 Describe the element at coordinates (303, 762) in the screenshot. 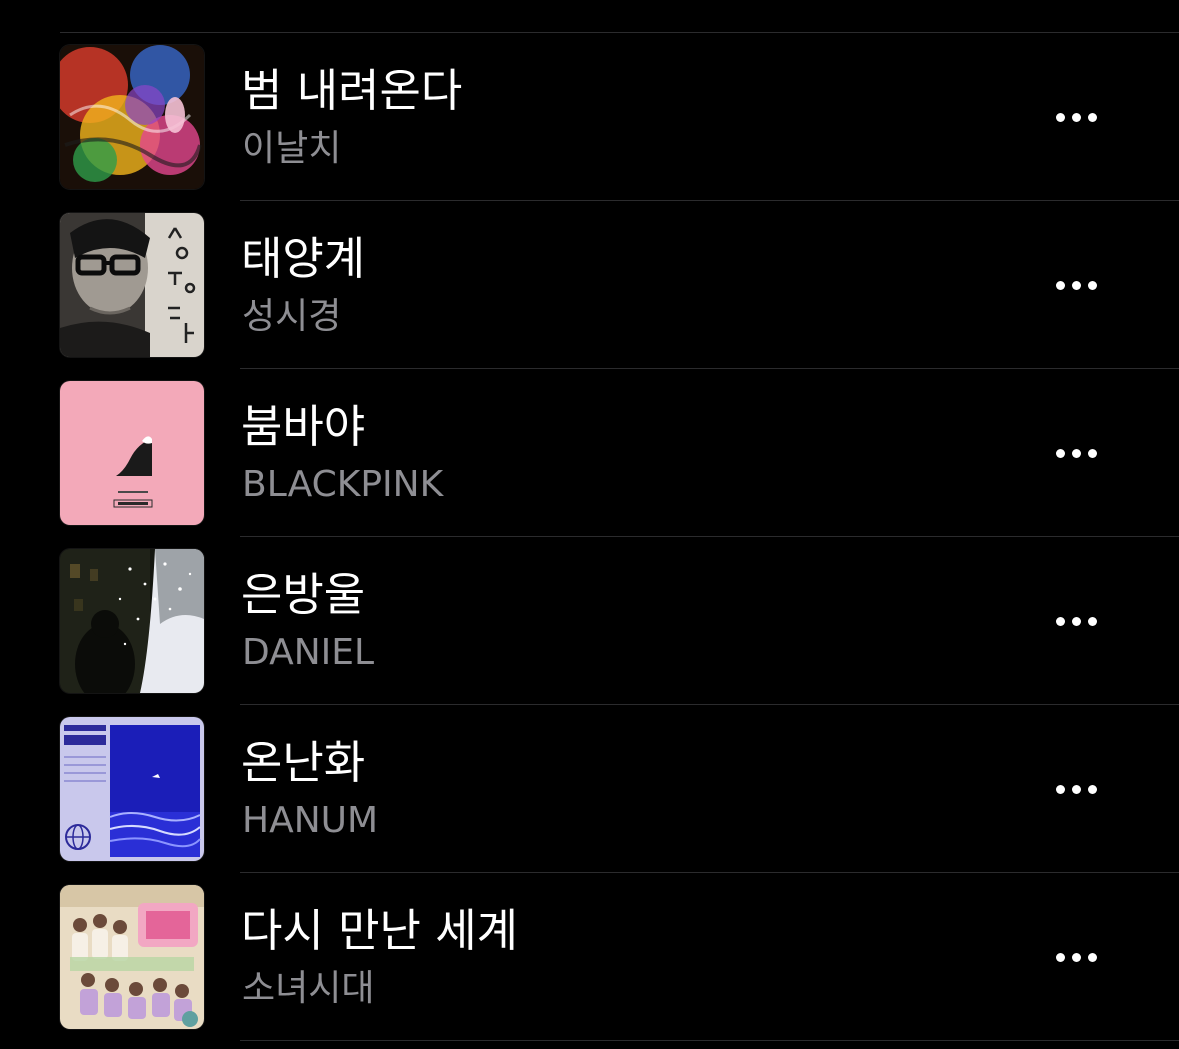

I see `song-title: 온난화` at that location.